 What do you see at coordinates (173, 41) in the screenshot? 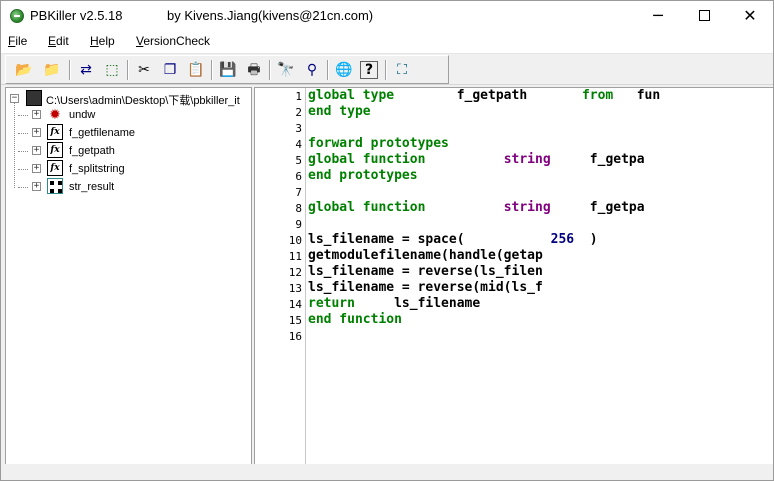
I see `menu-versioncheck: VersionCheck` at bounding box center [173, 41].